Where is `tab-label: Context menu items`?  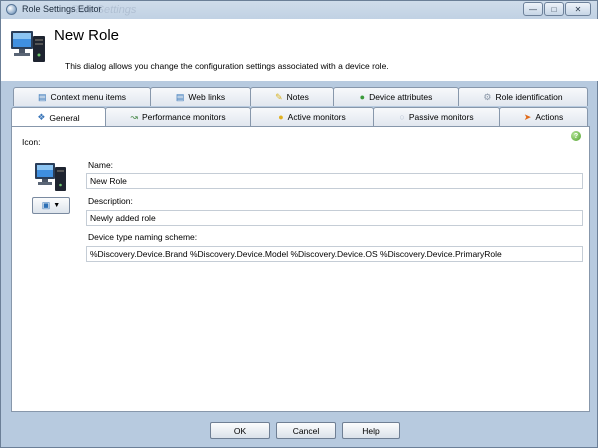 tab-label: Context menu items is located at coordinates (88, 97).